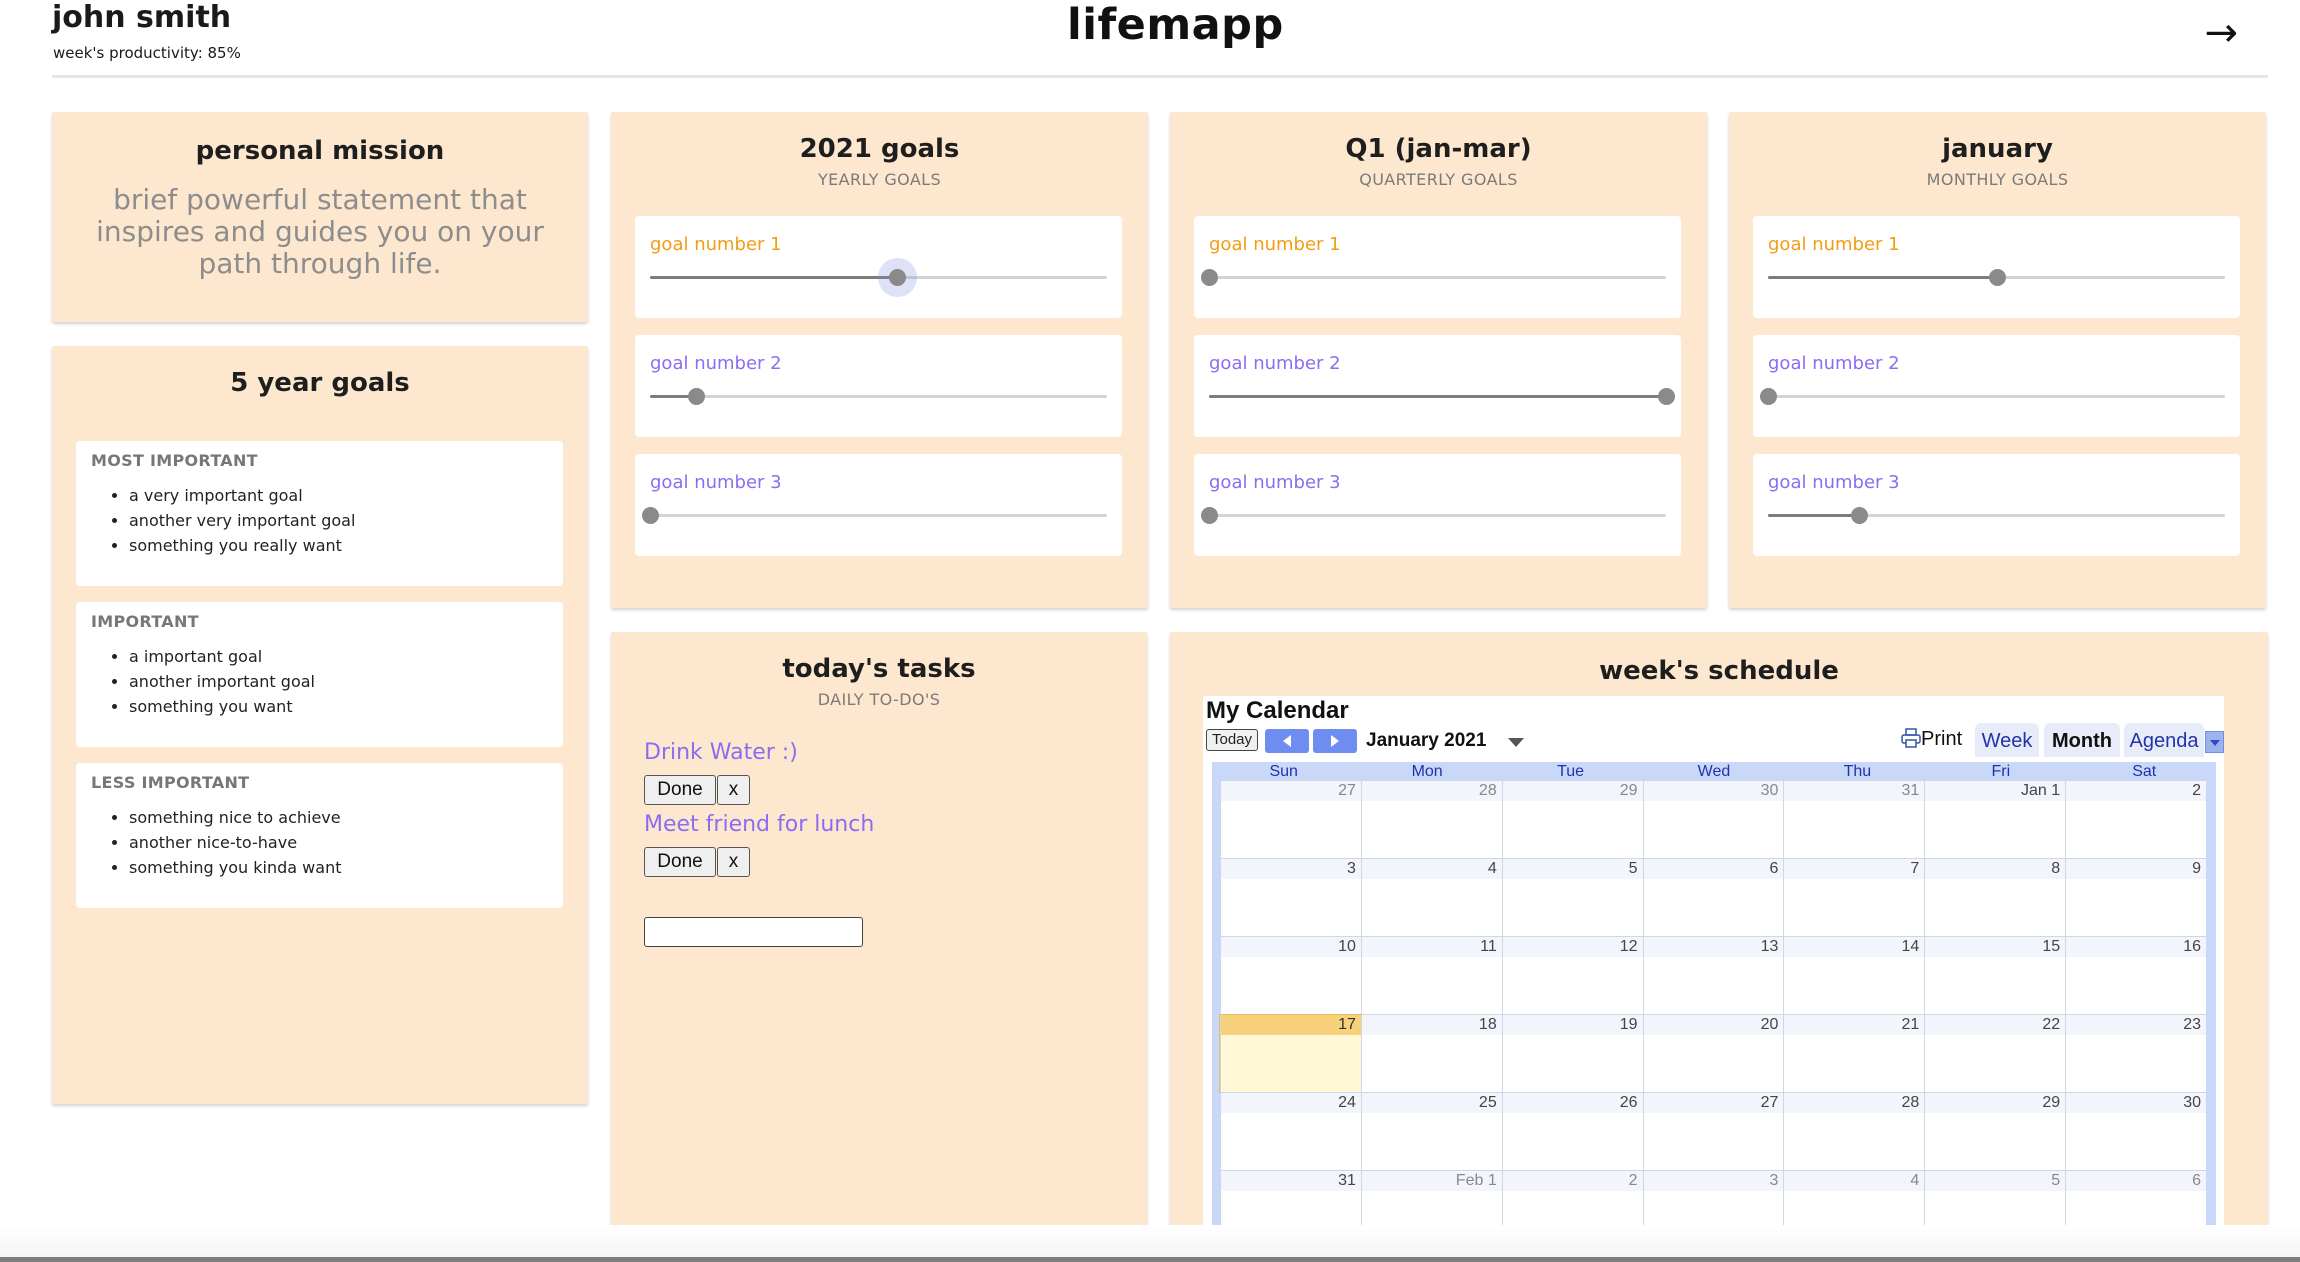  I want to click on list-item: a very important goal, so click(338, 495).